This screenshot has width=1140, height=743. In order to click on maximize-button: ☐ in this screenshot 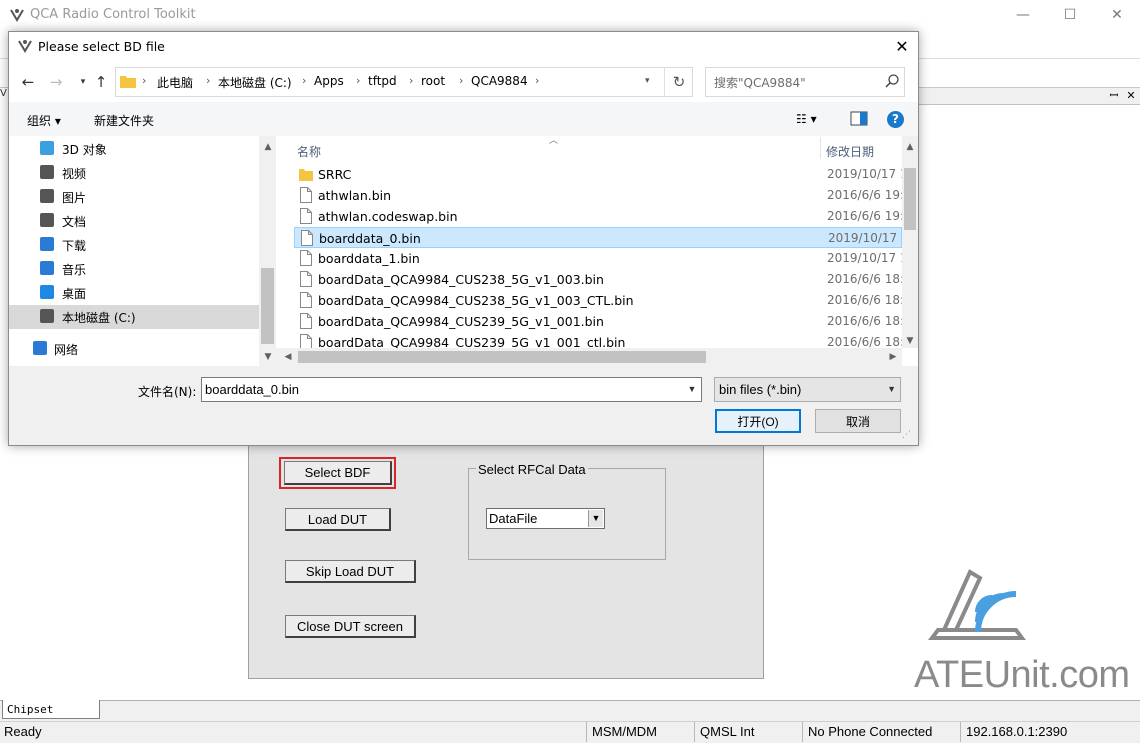, I will do `click(1070, 15)`.